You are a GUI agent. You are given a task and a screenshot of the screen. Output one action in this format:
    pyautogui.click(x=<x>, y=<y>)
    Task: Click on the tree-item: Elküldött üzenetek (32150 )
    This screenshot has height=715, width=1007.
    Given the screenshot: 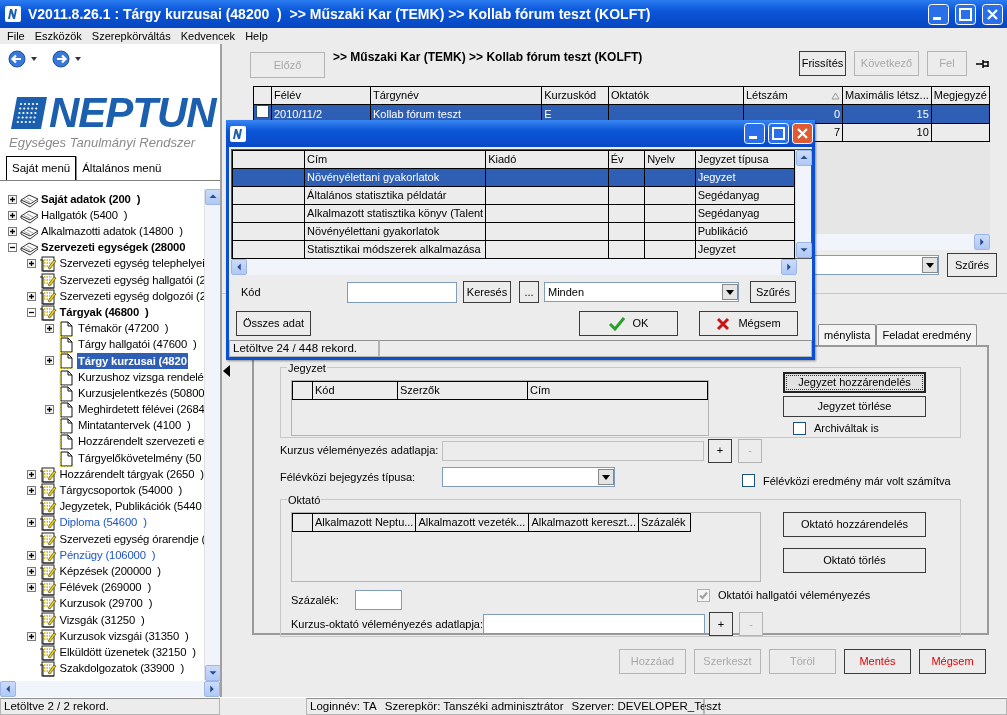 What is the action you would take?
    pyautogui.click(x=127, y=652)
    